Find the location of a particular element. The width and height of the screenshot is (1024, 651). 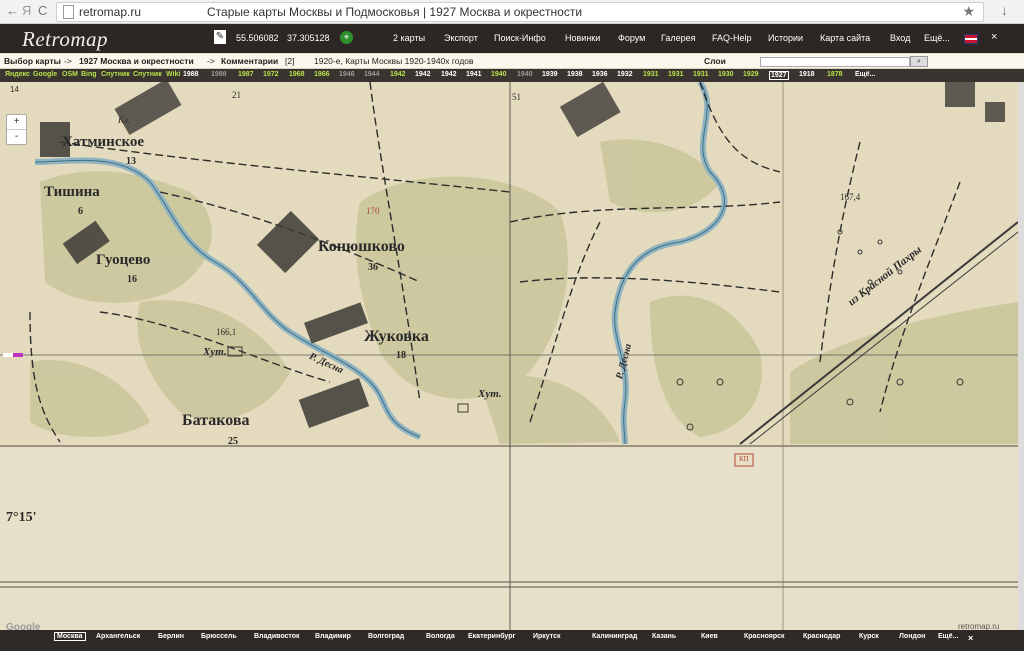

year-link: Wiki is located at coordinates (173, 74).